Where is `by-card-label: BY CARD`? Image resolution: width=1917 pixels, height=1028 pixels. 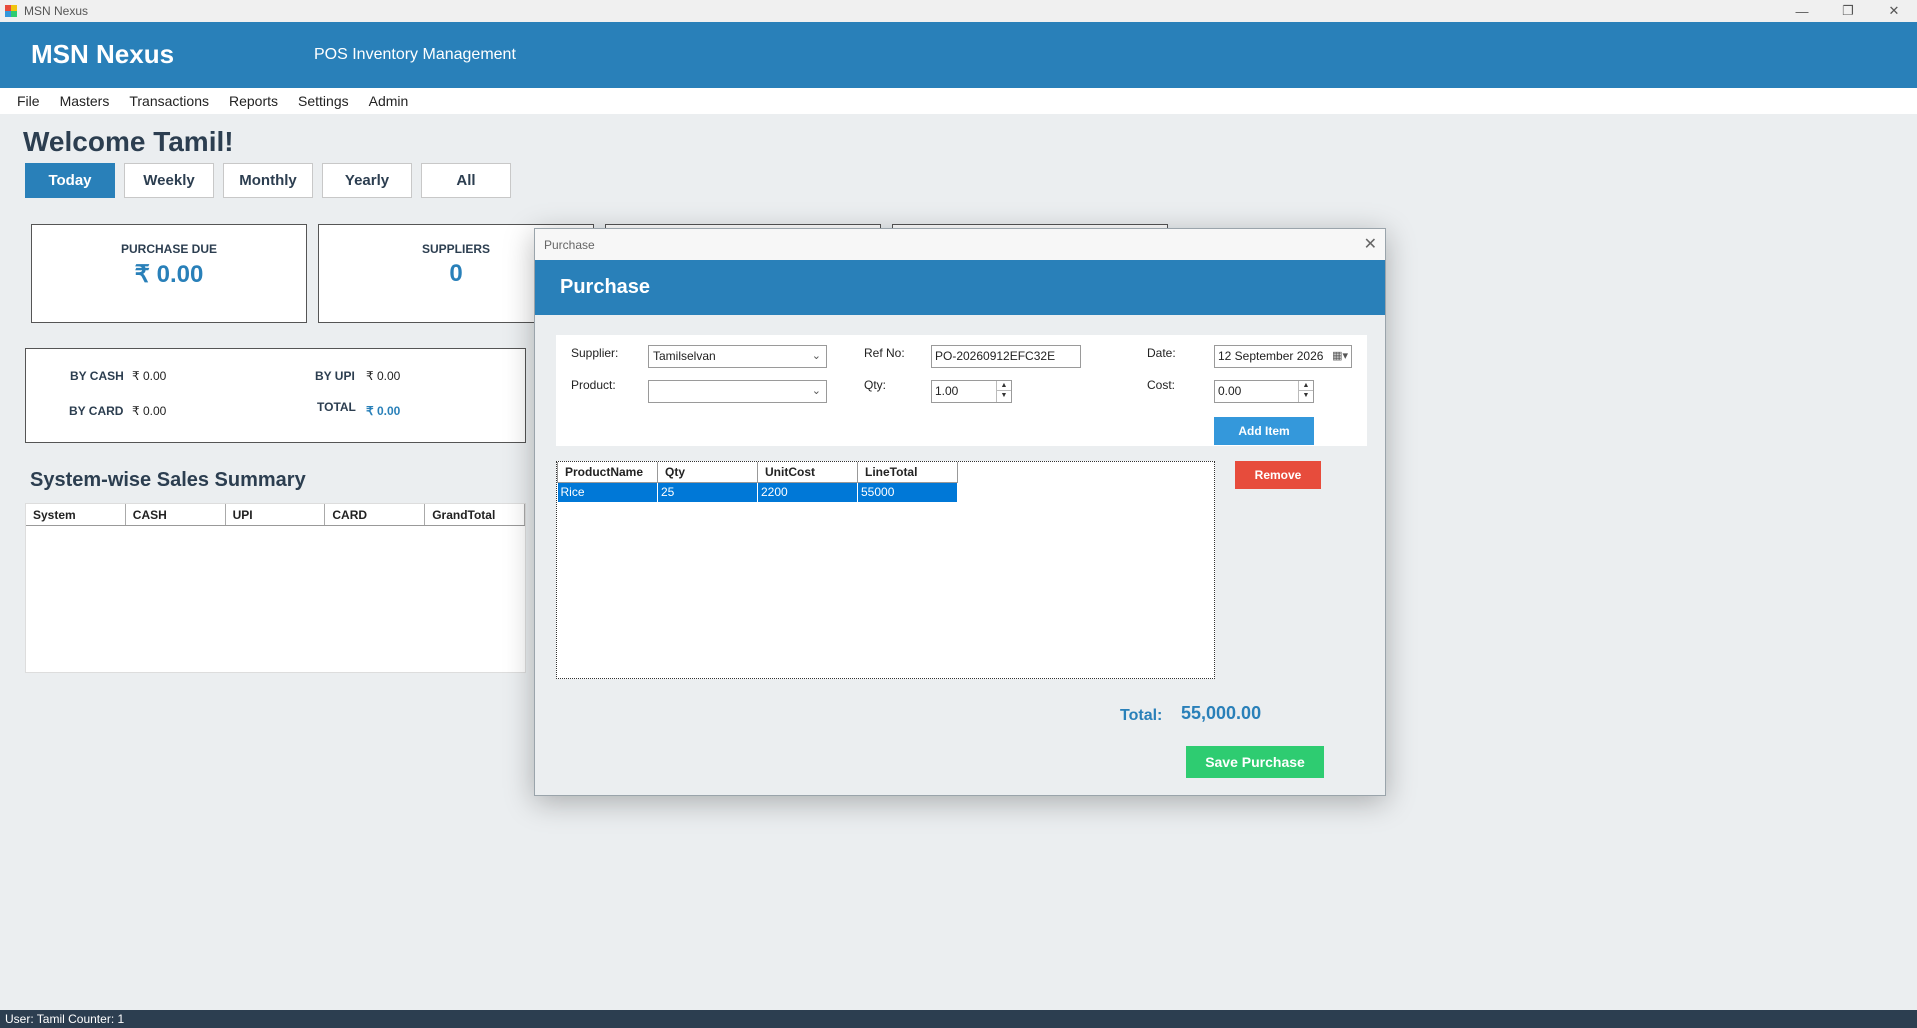 by-card-label: BY CARD is located at coordinates (96, 411).